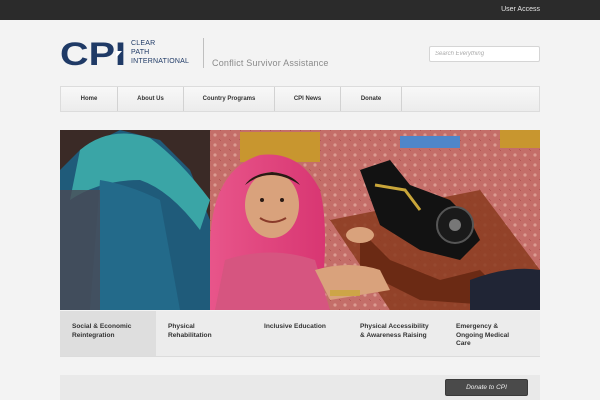 Image resolution: width=600 pixels, height=400 pixels. What do you see at coordinates (93, 53) in the screenshot?
I see `cpi-logo-mark: CPI` at bounding box center [93, 53].